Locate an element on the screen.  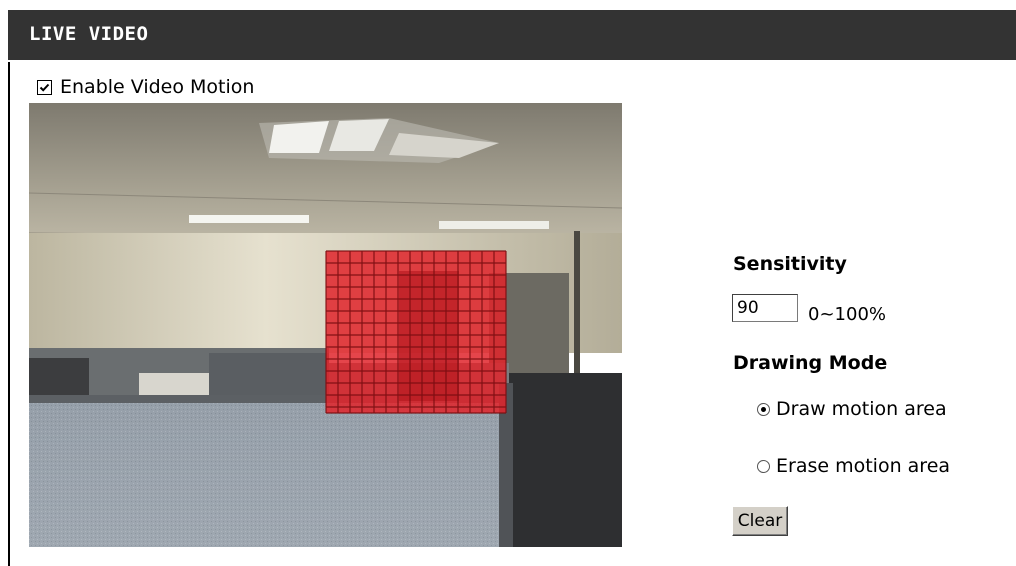
erase-motion-area-option: Erase motion area is located at coordinates (853, 466).